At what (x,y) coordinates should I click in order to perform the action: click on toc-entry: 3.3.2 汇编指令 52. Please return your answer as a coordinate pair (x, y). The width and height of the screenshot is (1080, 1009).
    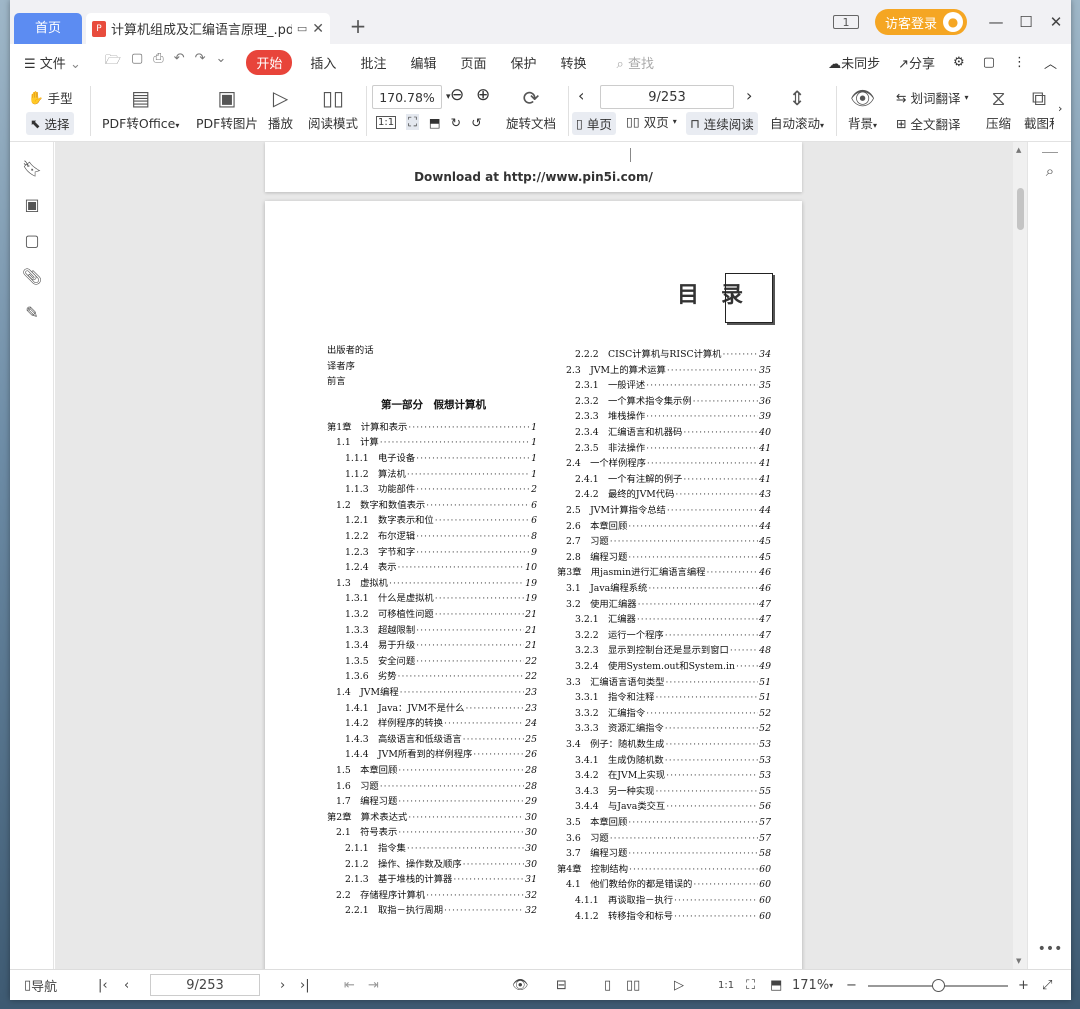
    Looking at the image, I should click on (673, 713).